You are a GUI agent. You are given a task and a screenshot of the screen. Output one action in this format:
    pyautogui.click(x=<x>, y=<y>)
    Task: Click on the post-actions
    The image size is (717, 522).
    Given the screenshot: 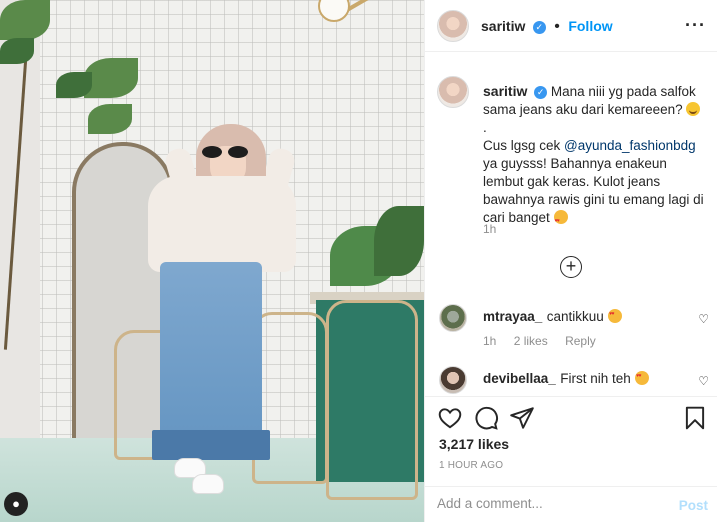 What is the action you would take?
    pyautogui.click(x=571, y=417)
    